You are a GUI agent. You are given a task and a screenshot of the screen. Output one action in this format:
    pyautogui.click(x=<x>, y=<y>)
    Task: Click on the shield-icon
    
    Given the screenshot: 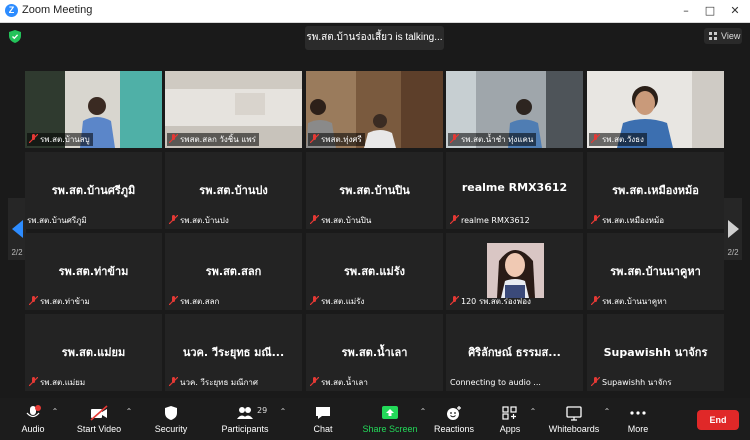 What is the action you would take?
    pyautogui.click(x=15, y=36)
    